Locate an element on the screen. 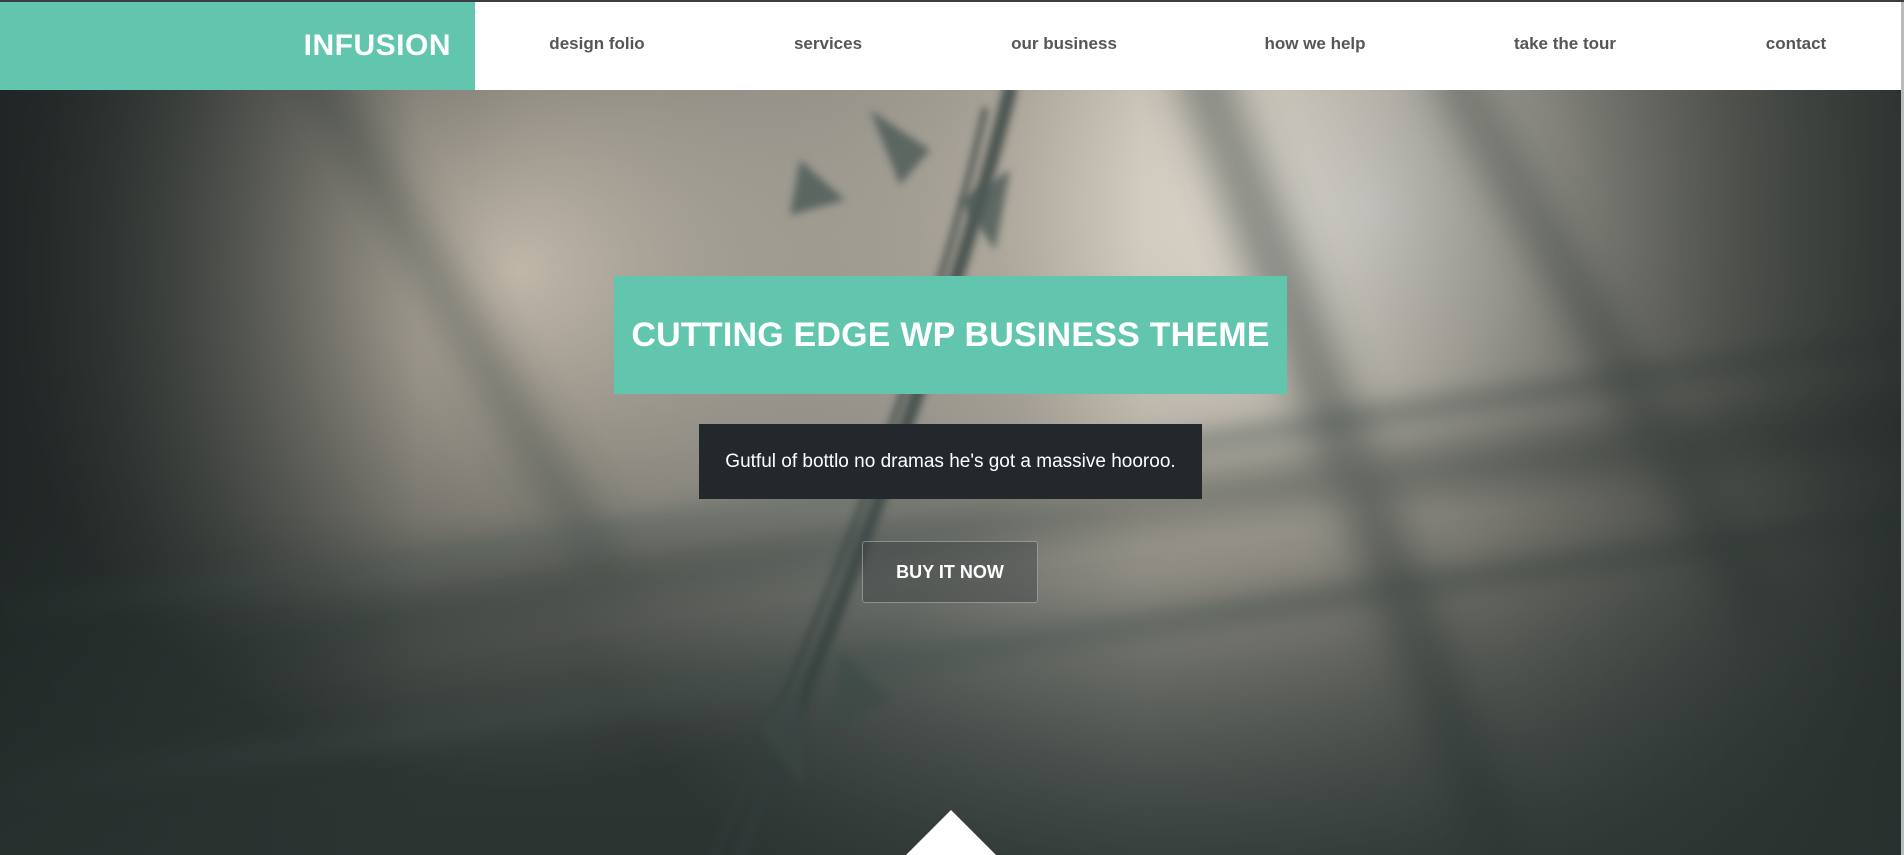 This screenshot has height=855, width=1904. buy-it-now-button: BUY IT NOW is located at coordinates (950, 572).